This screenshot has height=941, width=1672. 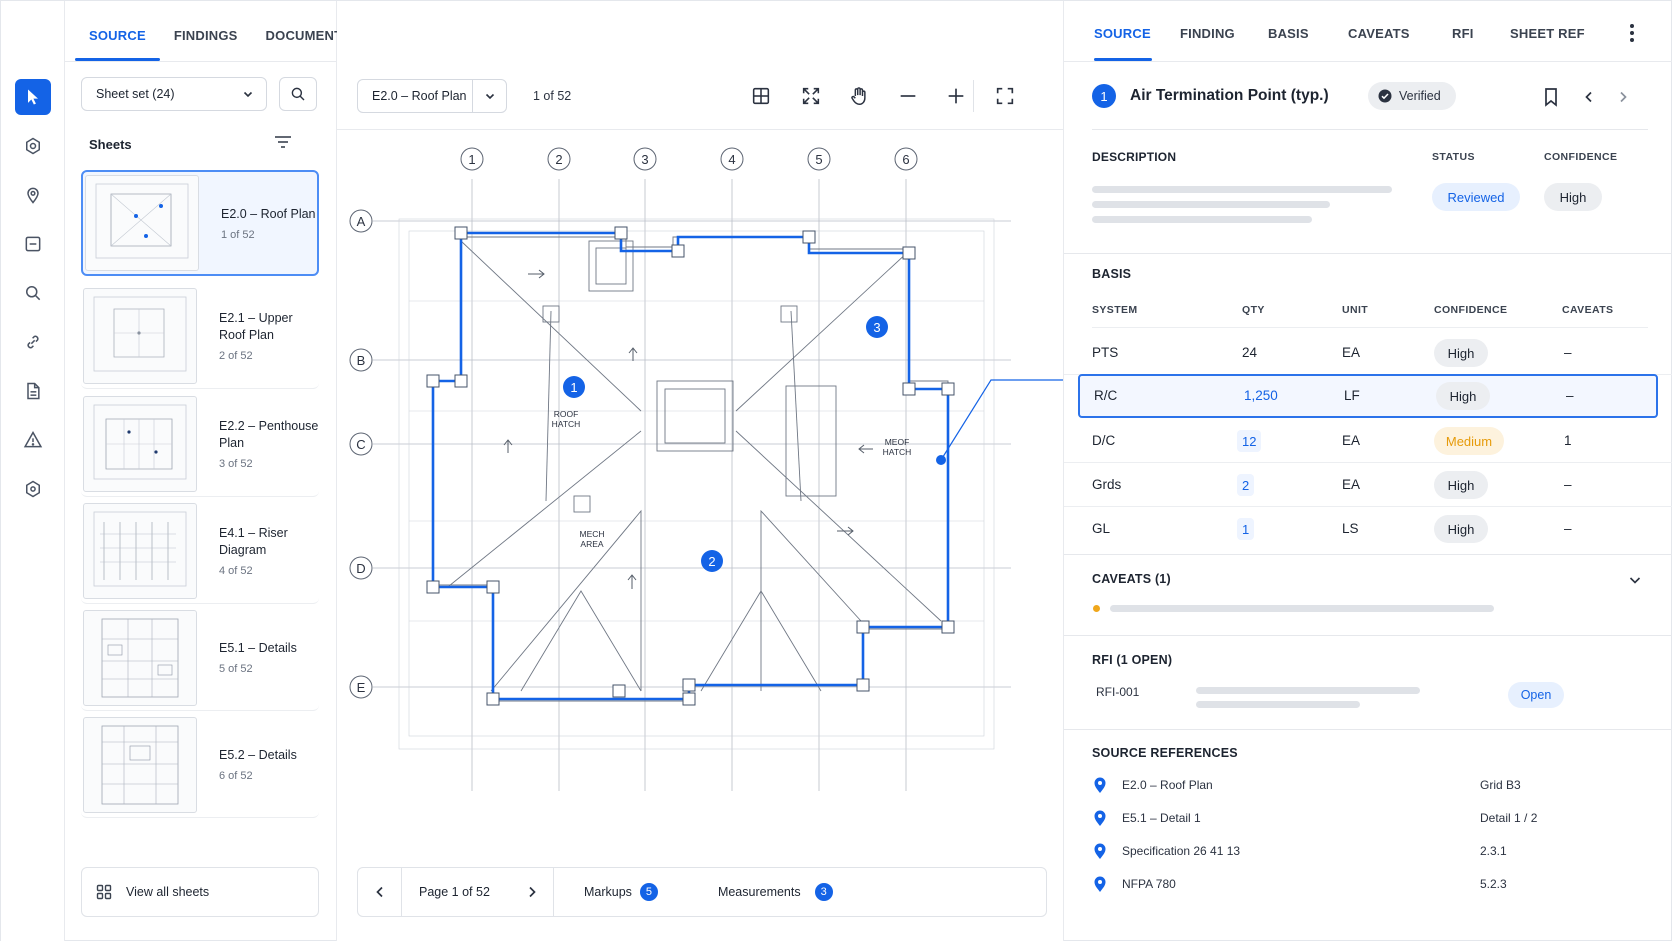 I want to click on sheet-card: E2.0 – Roof Plan 1 of 52, so click(x=200, y=223).